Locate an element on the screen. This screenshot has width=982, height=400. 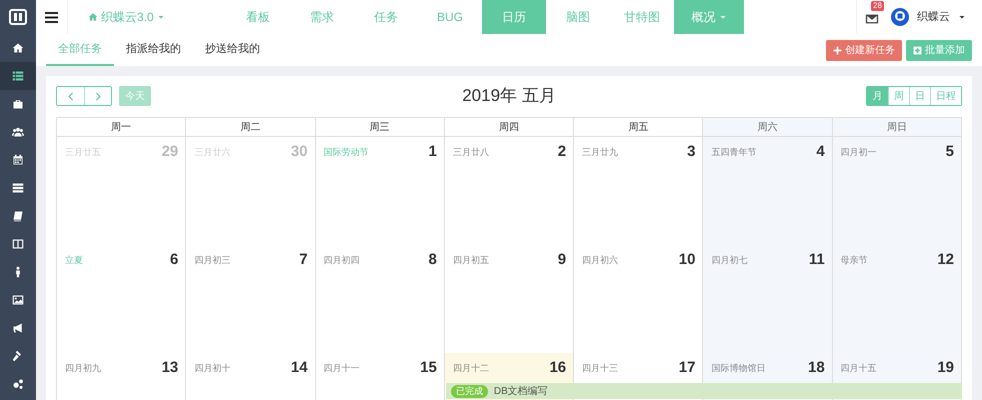
view-tab: 日程 is located at coordinates (945, 96).